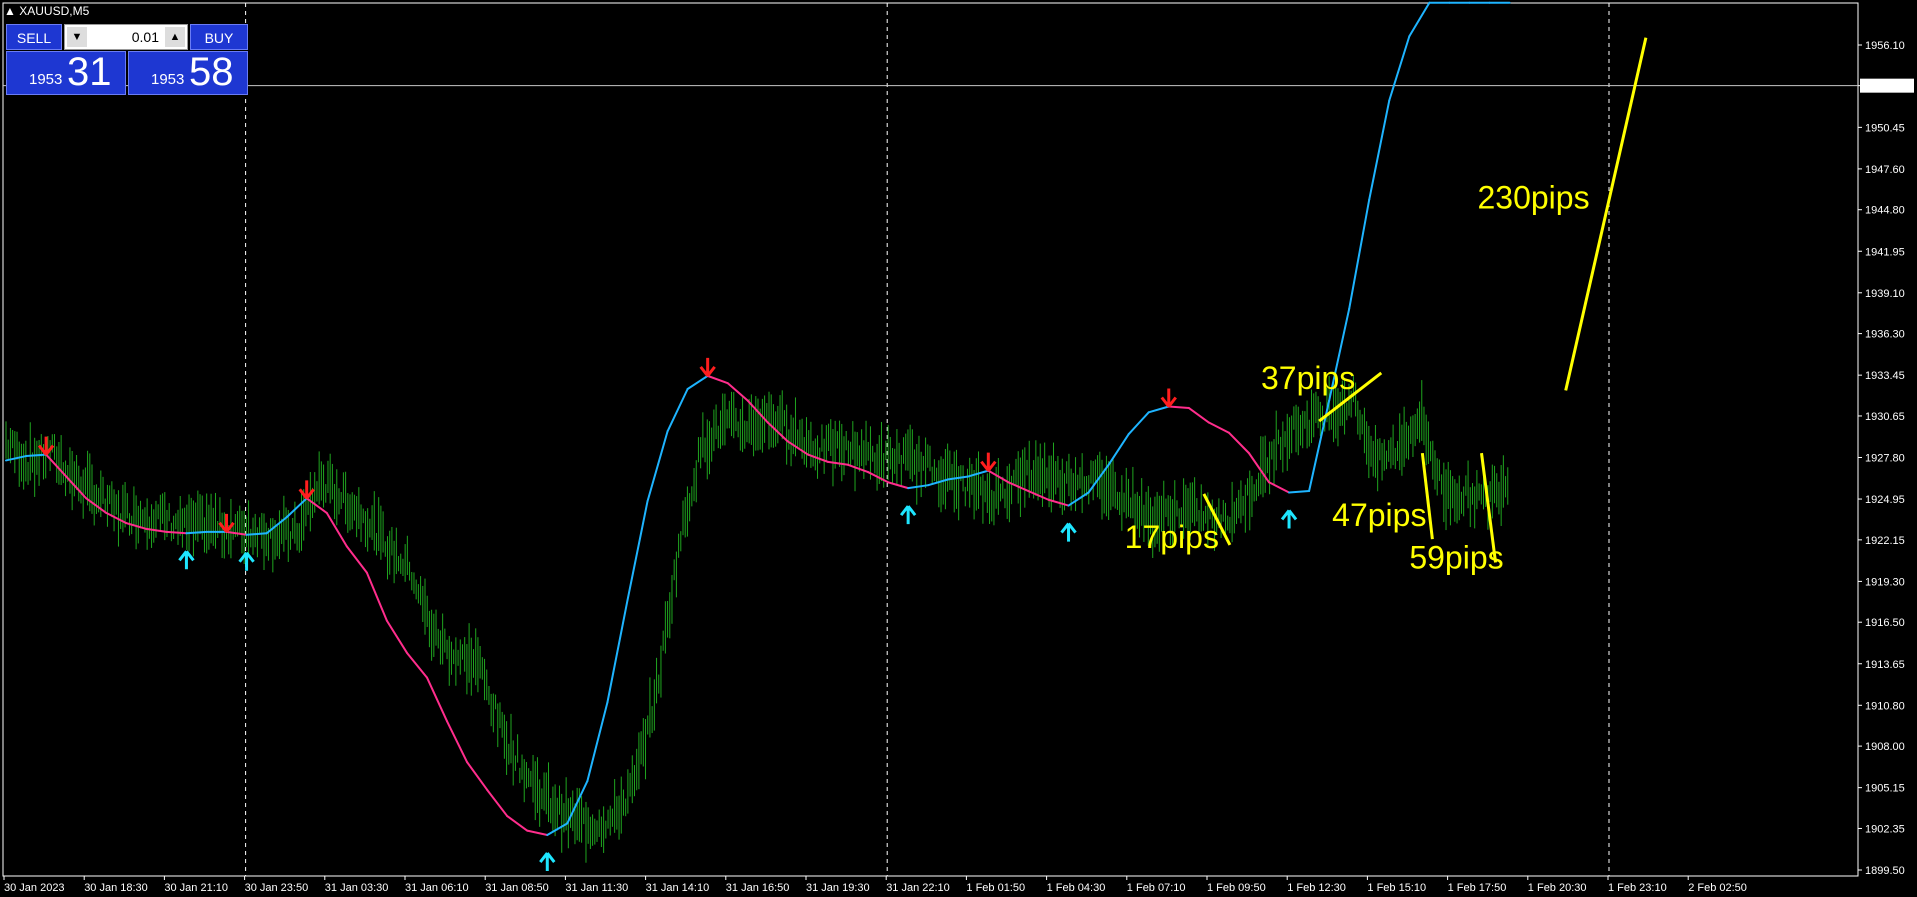  What do you see at coordinates (1172, 537) in the screenshot?
I see `pip-annotation: 17pips` at bounding box center [1172, 537].